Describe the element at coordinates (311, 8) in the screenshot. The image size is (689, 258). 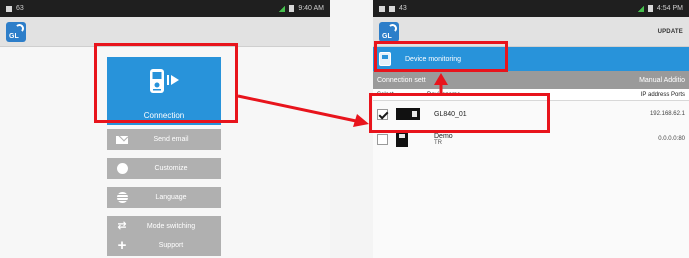
I see `status-time: 9:40 AM` at that location.